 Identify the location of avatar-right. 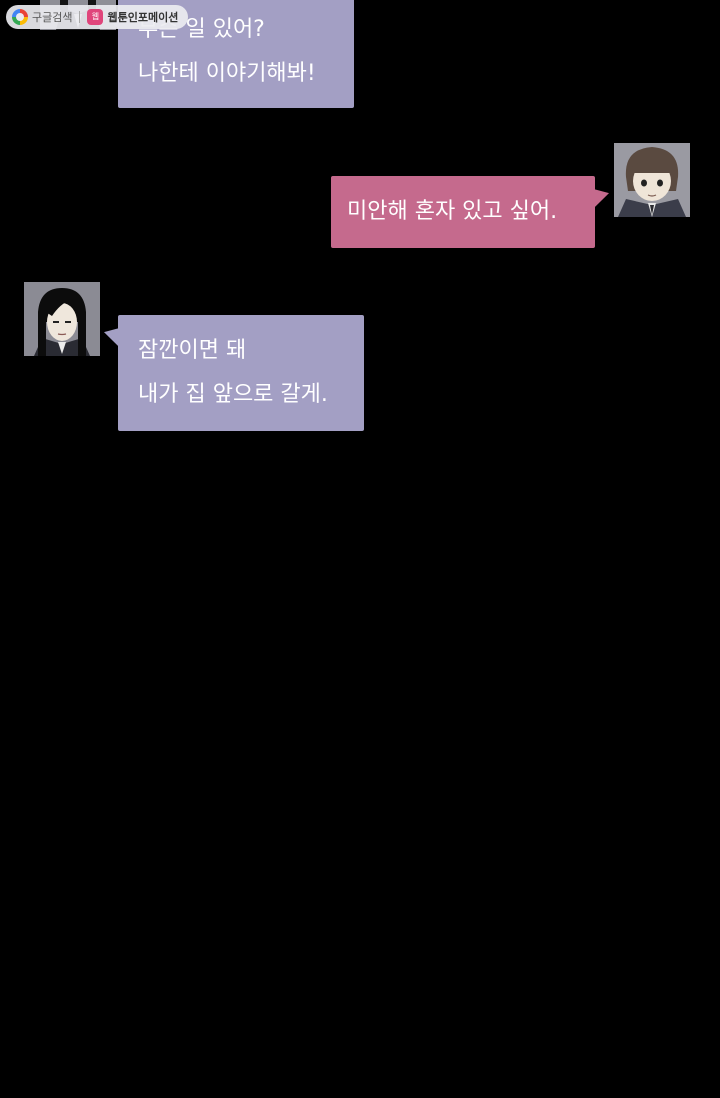
(652, 180).